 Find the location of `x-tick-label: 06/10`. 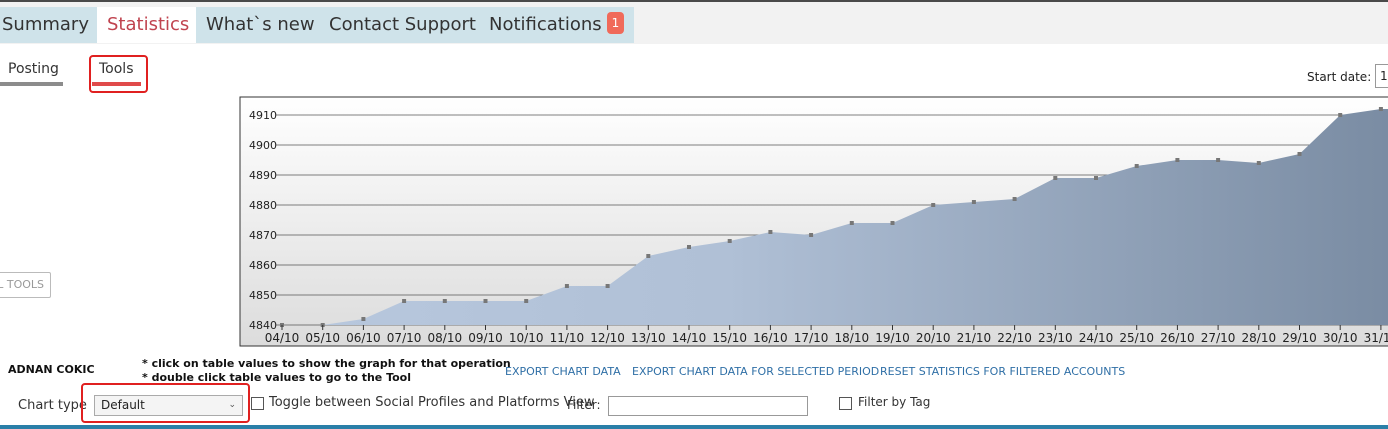

x-tick-label: 06/10 is located at coordinates (363, 338).